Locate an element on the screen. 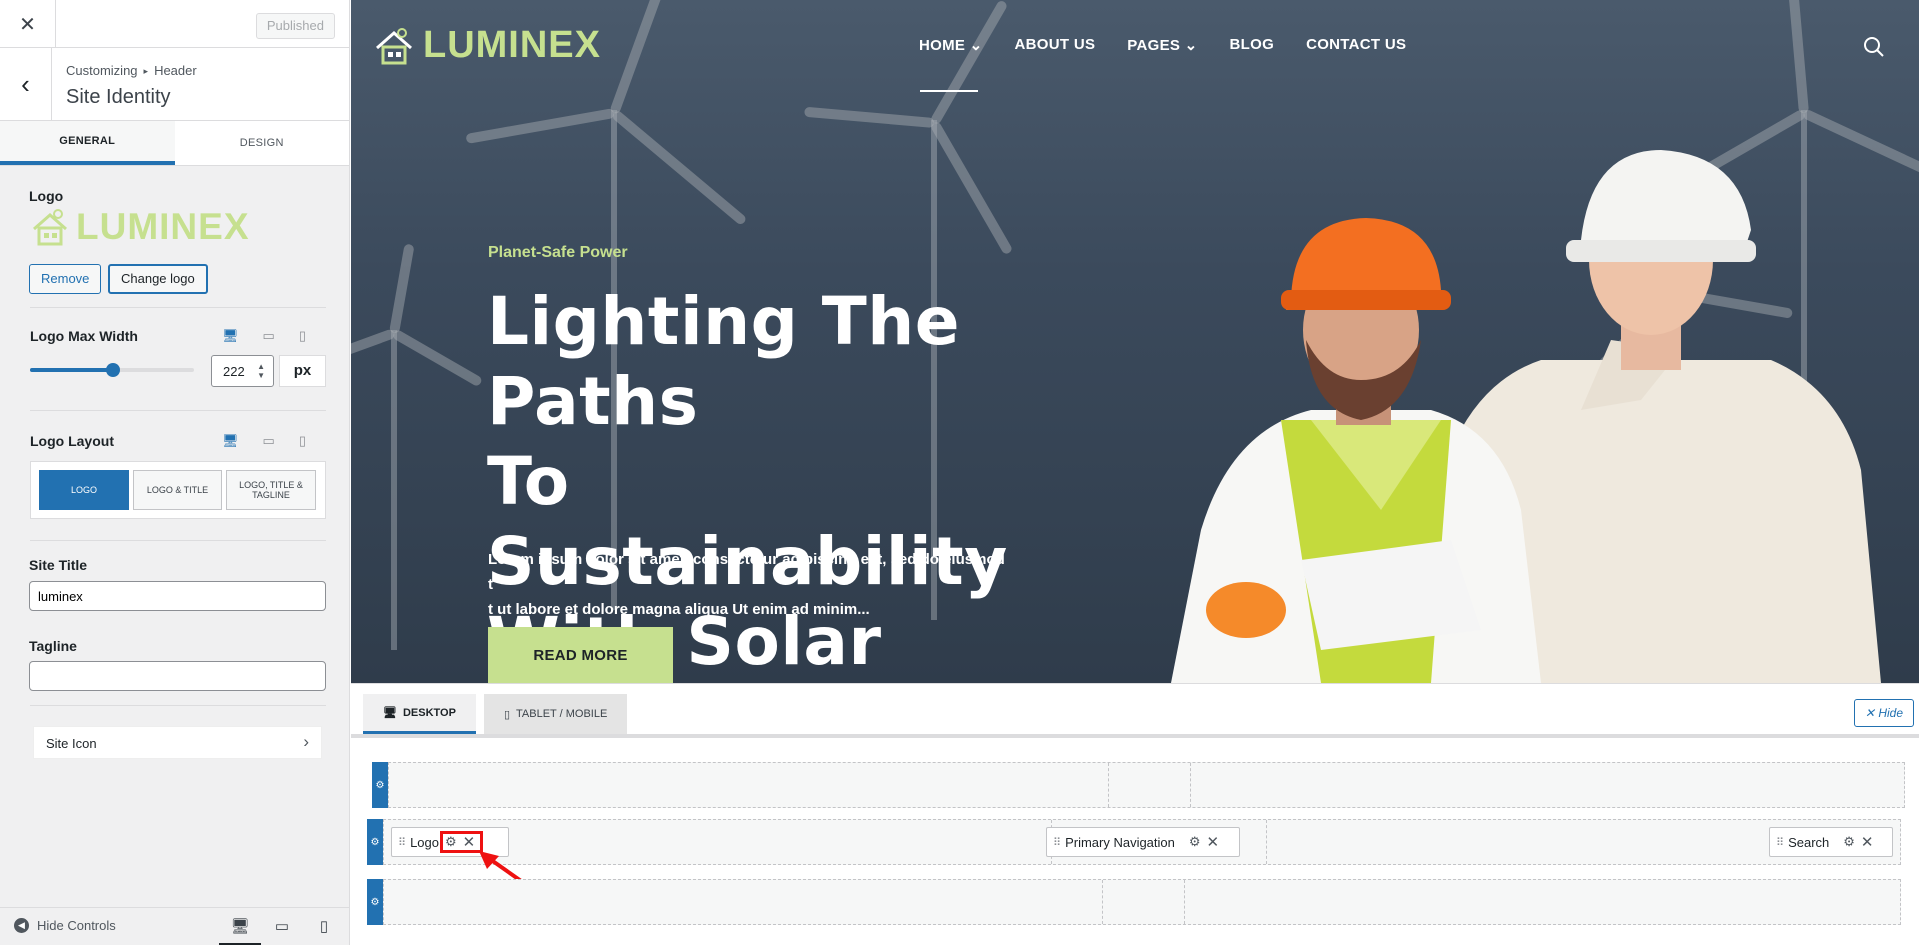  device-switcher: 🖥 ▭ ▯ is located at coordinates (264, 441).